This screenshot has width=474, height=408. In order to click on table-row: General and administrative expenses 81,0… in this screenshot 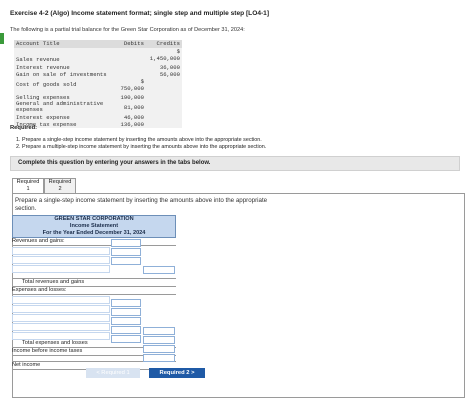, I will do `click(98, 107)`.